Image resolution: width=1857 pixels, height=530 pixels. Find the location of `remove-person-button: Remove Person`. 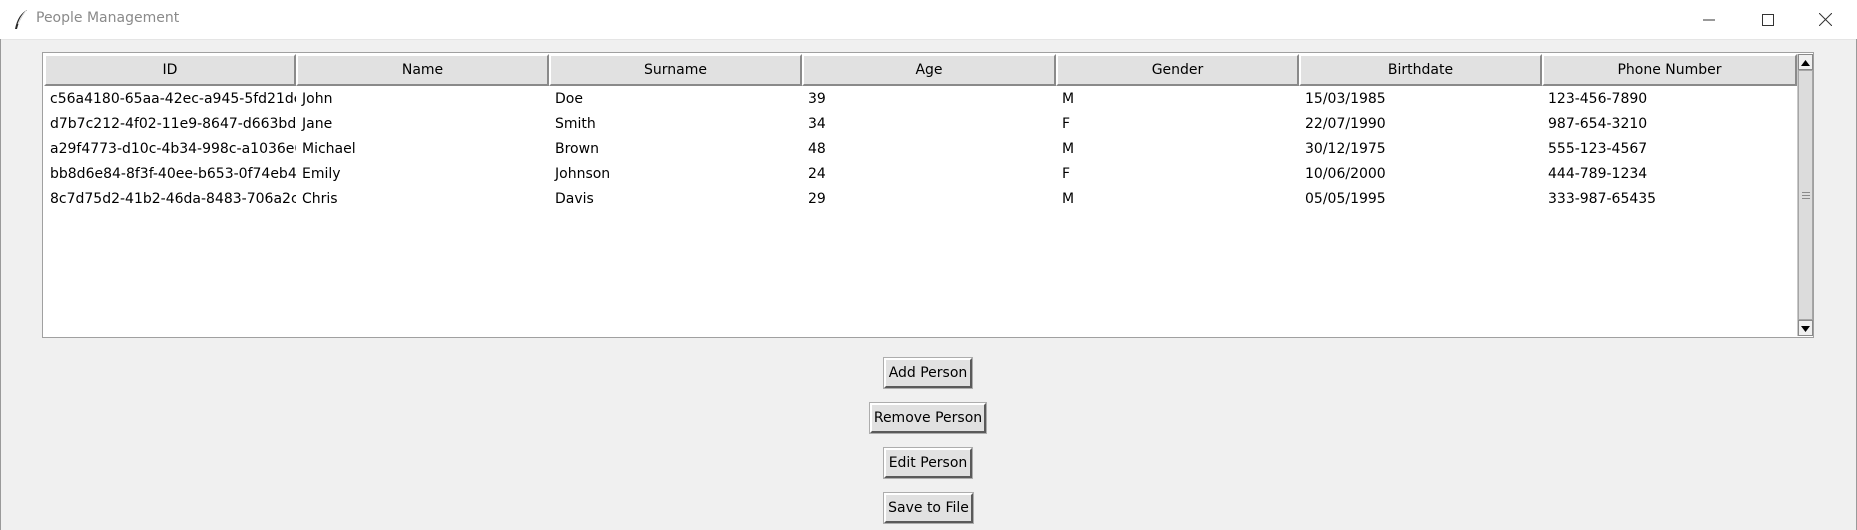

remove-person-button: Remove Person is located at coordinates (928, 418).